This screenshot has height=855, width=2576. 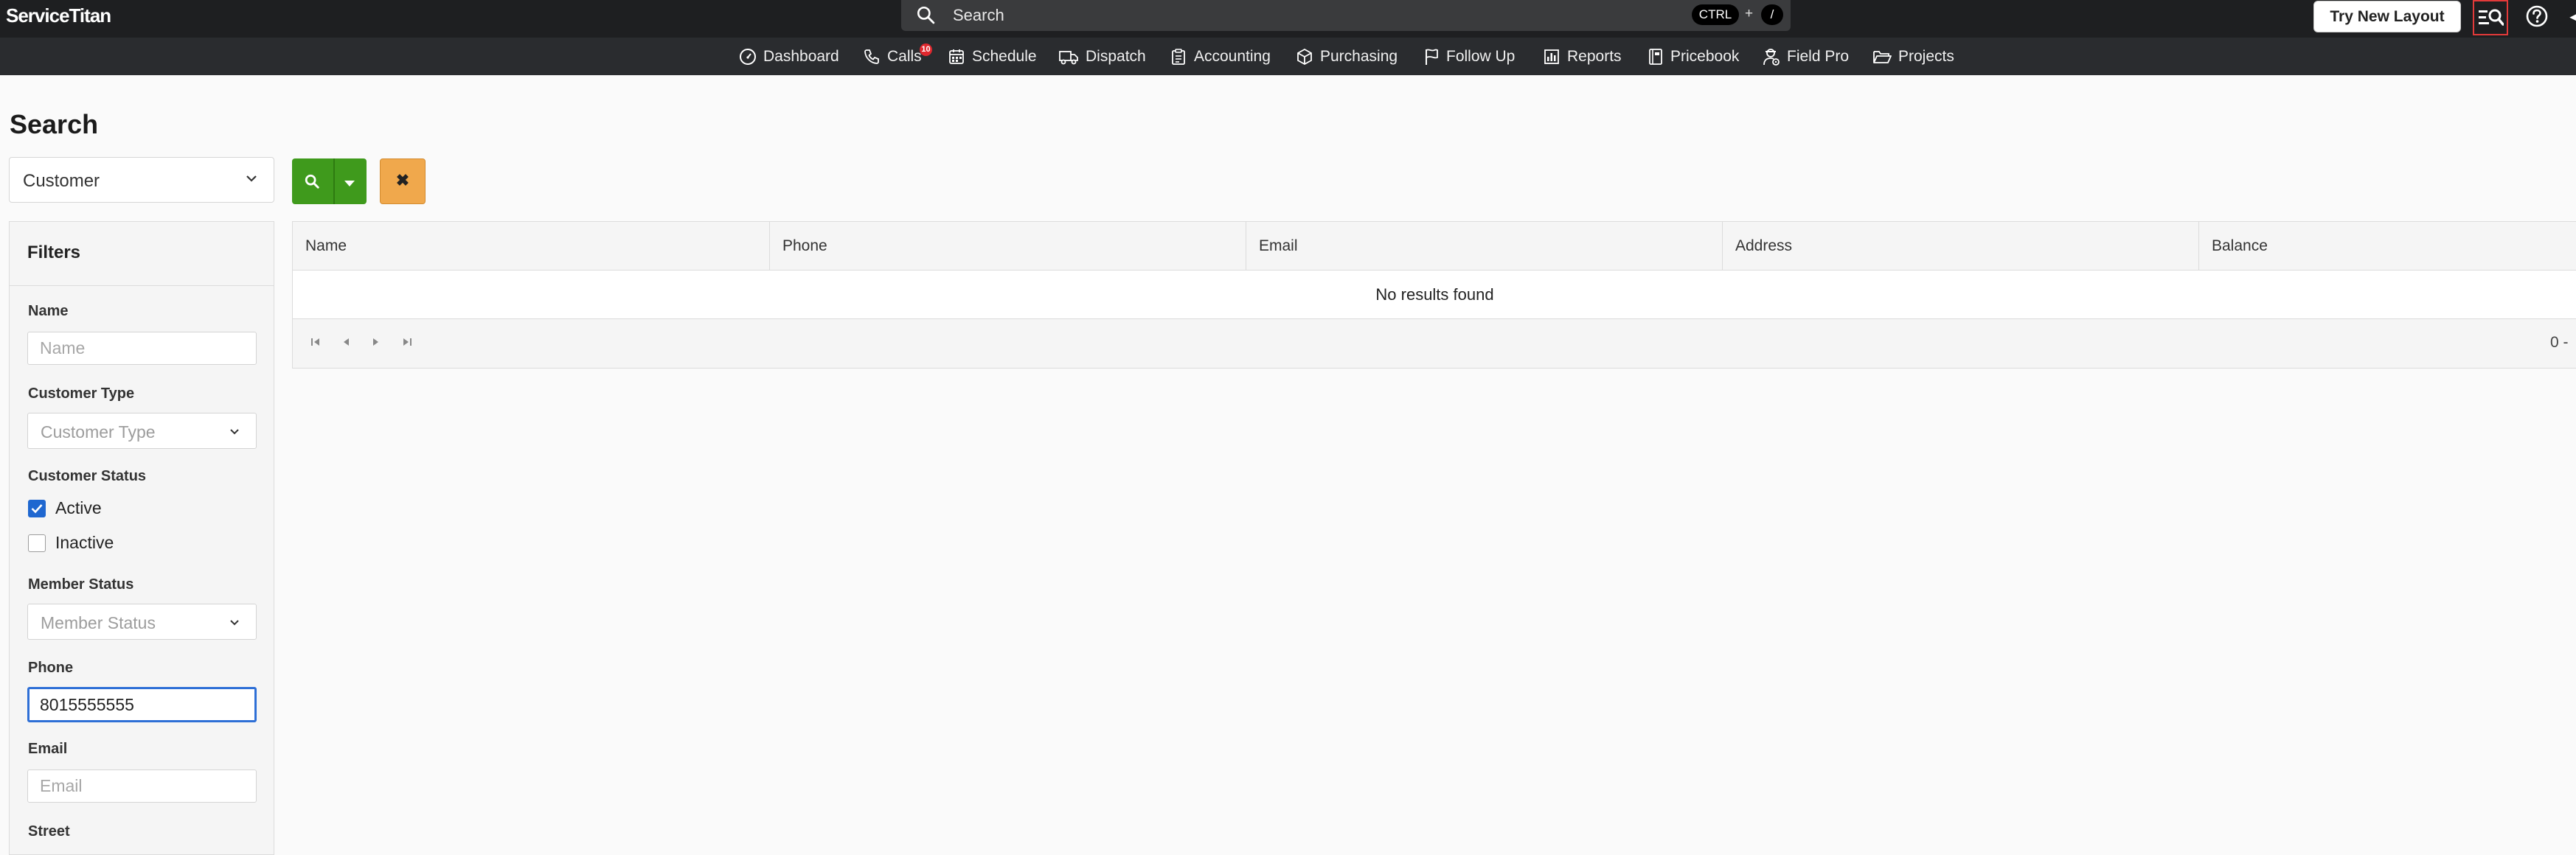 I want to click on help-button, so click(x=2537, y=18).